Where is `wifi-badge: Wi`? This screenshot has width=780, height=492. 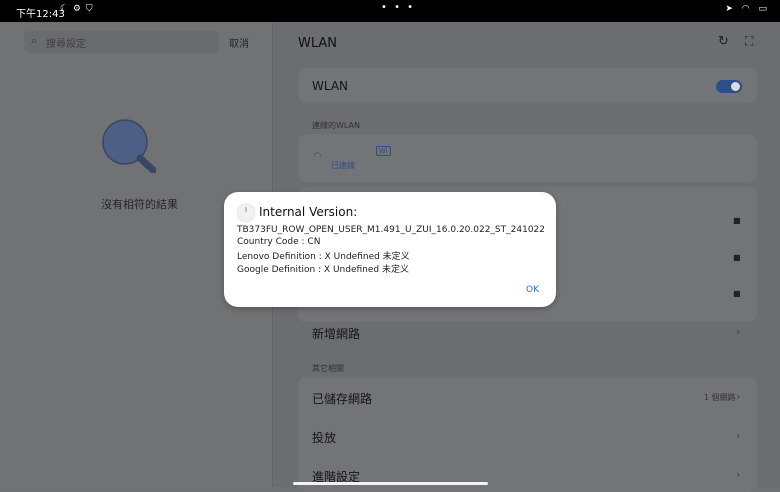 wifi-badge: Wi is located at coordinates (383, 151).